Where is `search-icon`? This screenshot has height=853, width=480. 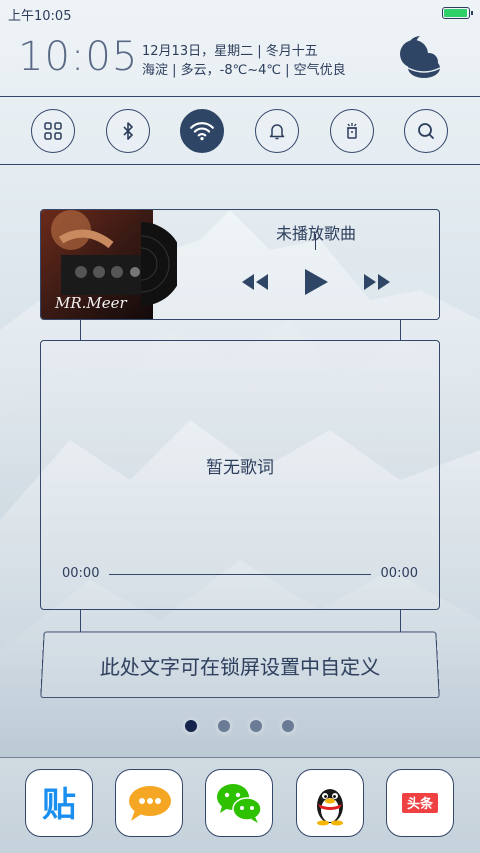
search-icon is located at coordinates (426, 131).